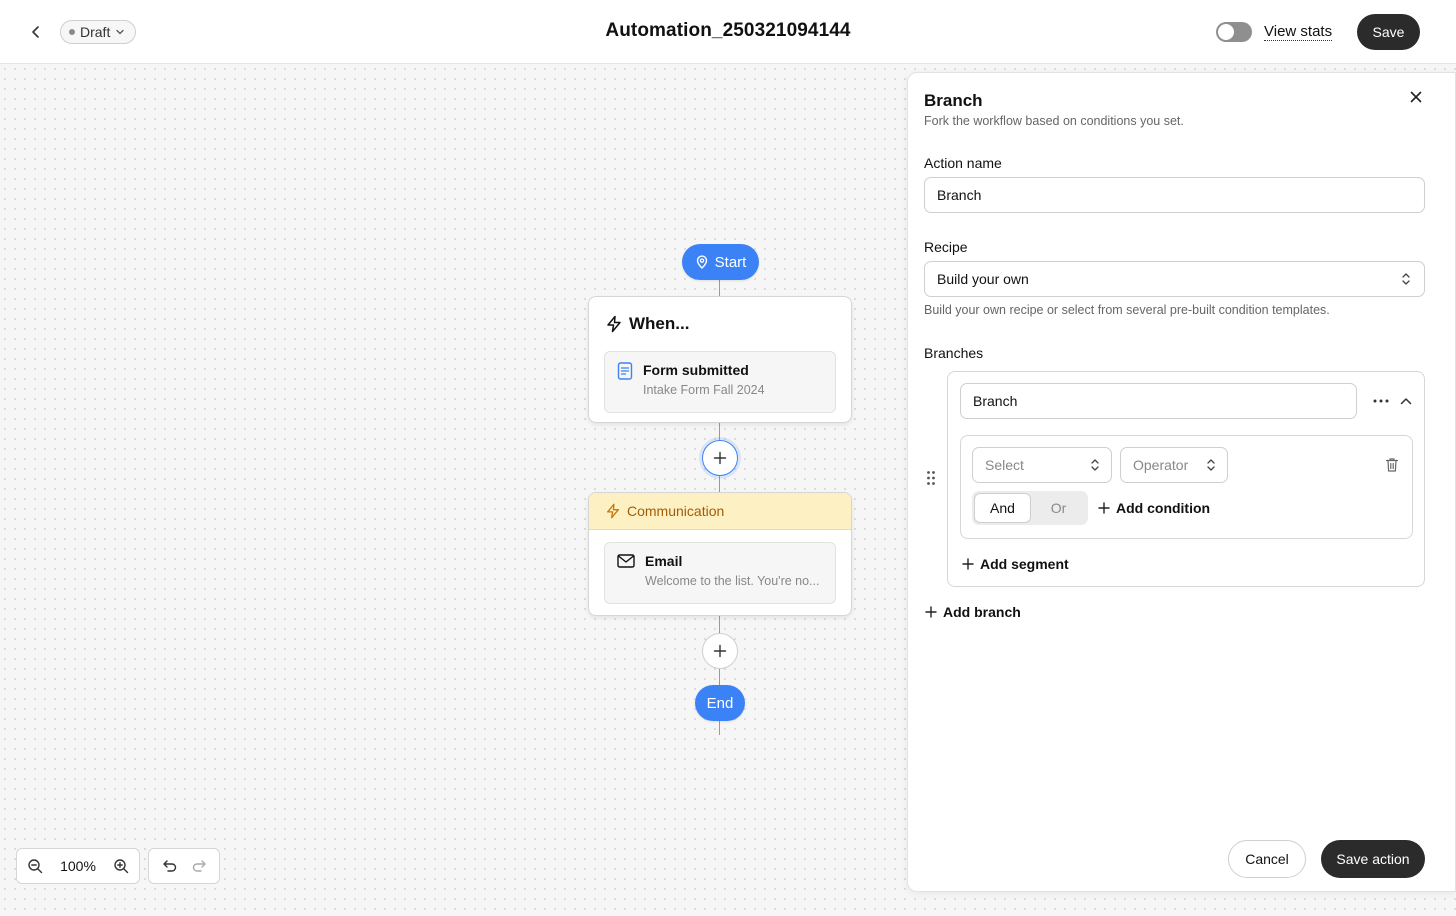 The height and width of the screenshot is (916, 1456). I want to click on back-button, so click(36, 32).